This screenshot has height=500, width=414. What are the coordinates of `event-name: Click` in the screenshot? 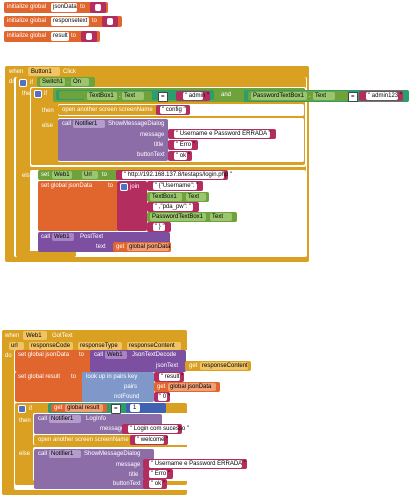 It's located at (69, 72).